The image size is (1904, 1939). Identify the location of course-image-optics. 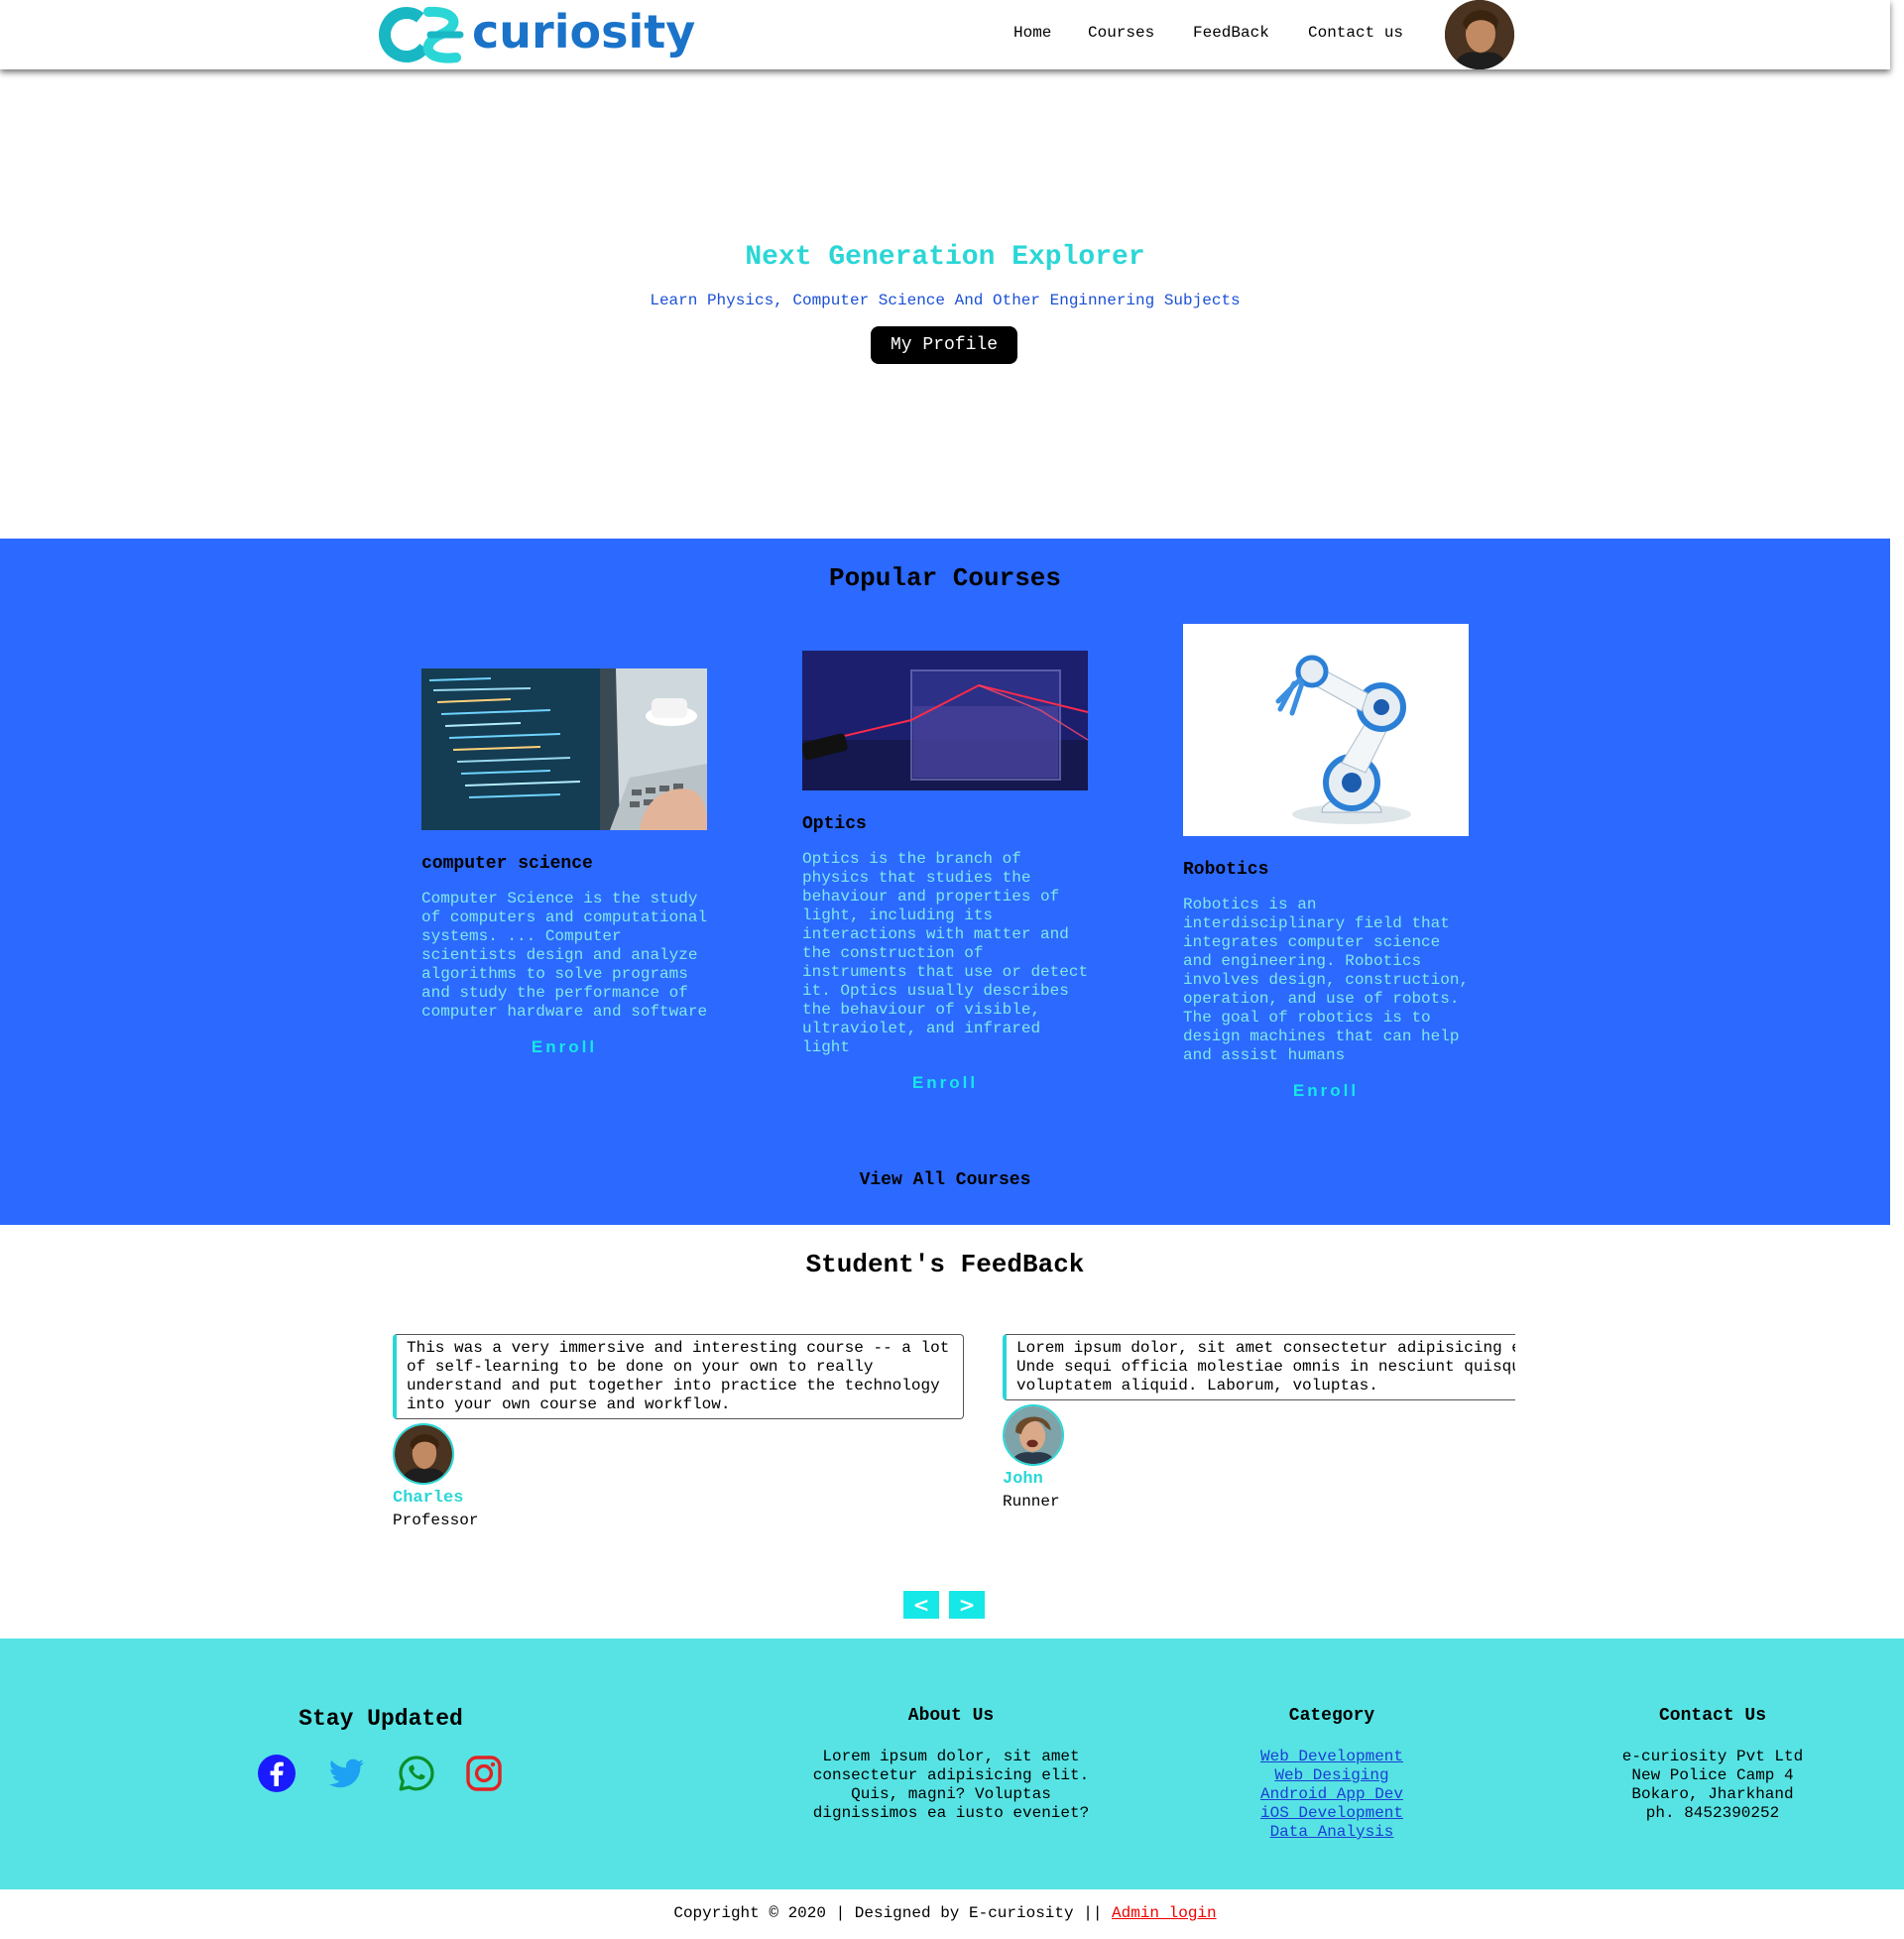
(945, 720).